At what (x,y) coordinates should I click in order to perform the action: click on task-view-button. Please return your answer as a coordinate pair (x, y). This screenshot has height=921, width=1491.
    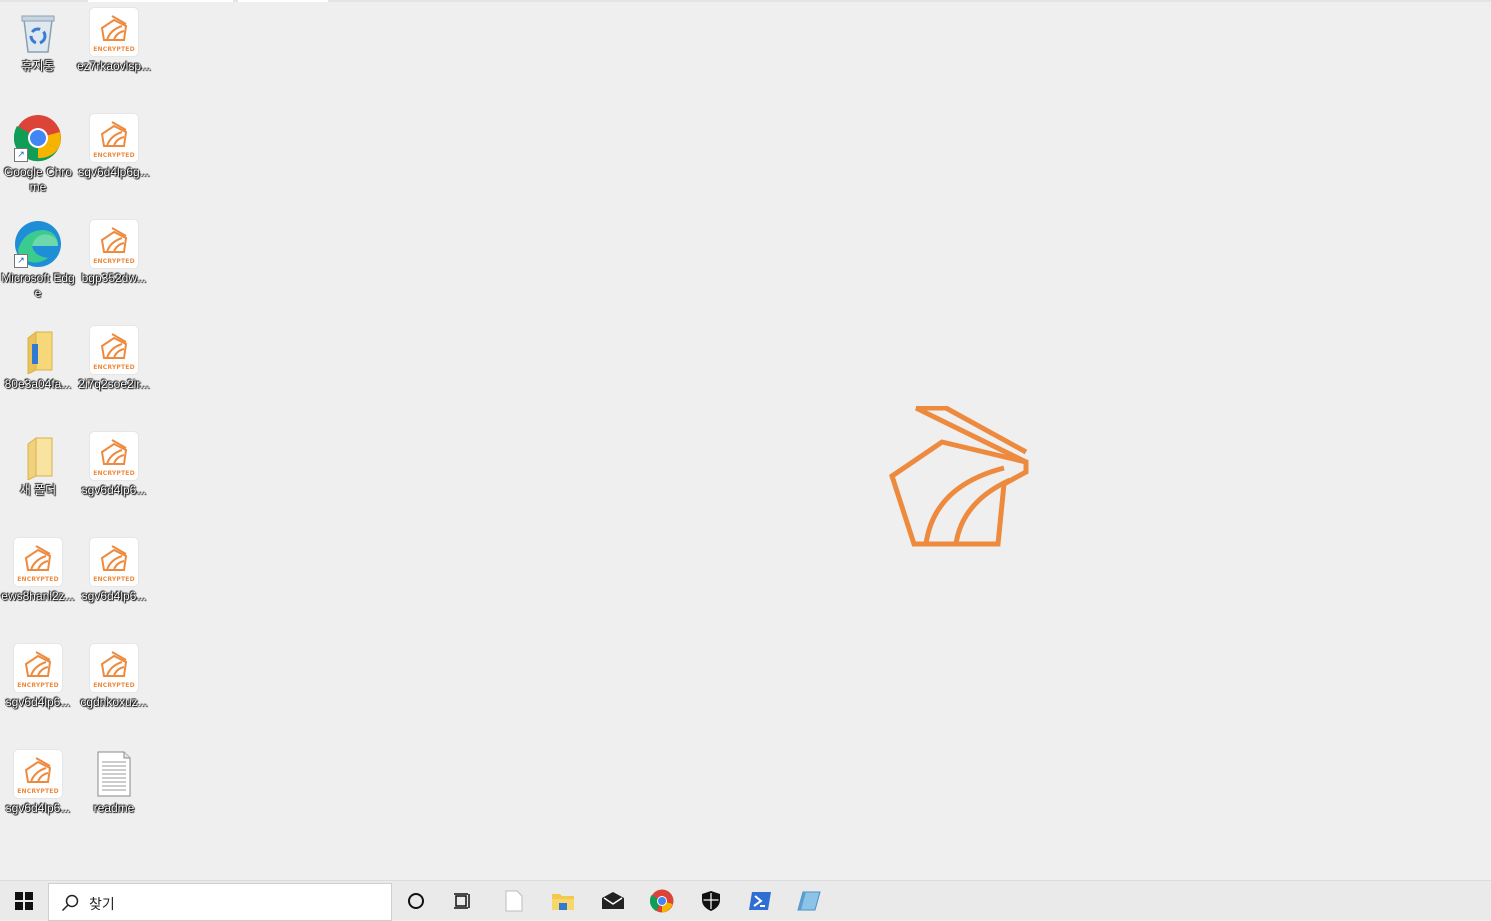
    Looking at the image, I should click on (464, 901).